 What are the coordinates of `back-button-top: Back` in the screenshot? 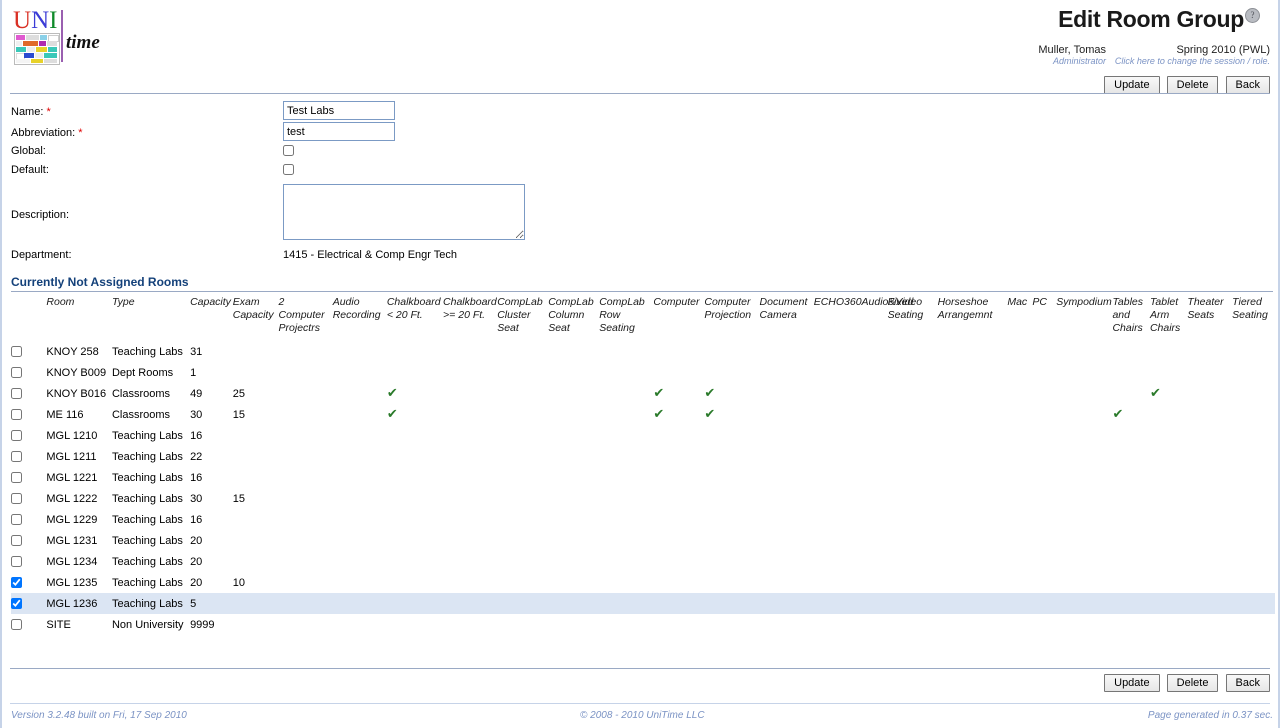 It's located at (1247, 85).